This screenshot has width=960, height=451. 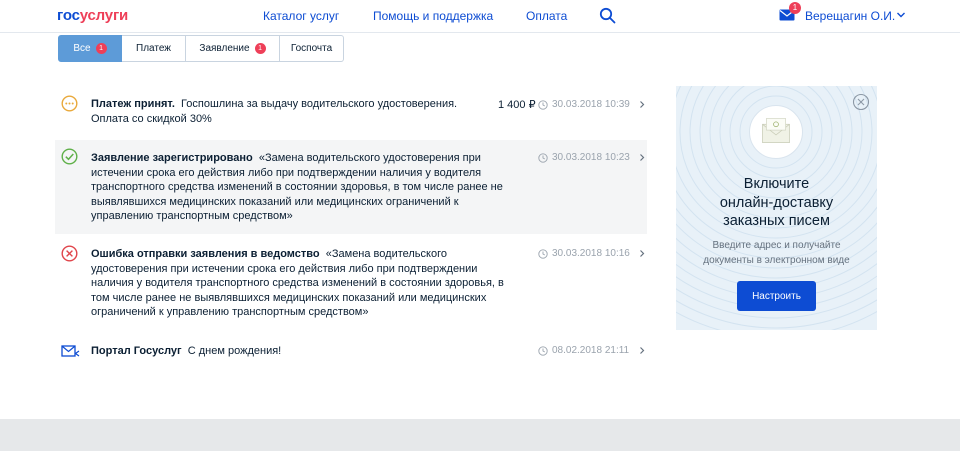 I want to click on logo-part-uslugi: услуги, so click(x=104, y=15).